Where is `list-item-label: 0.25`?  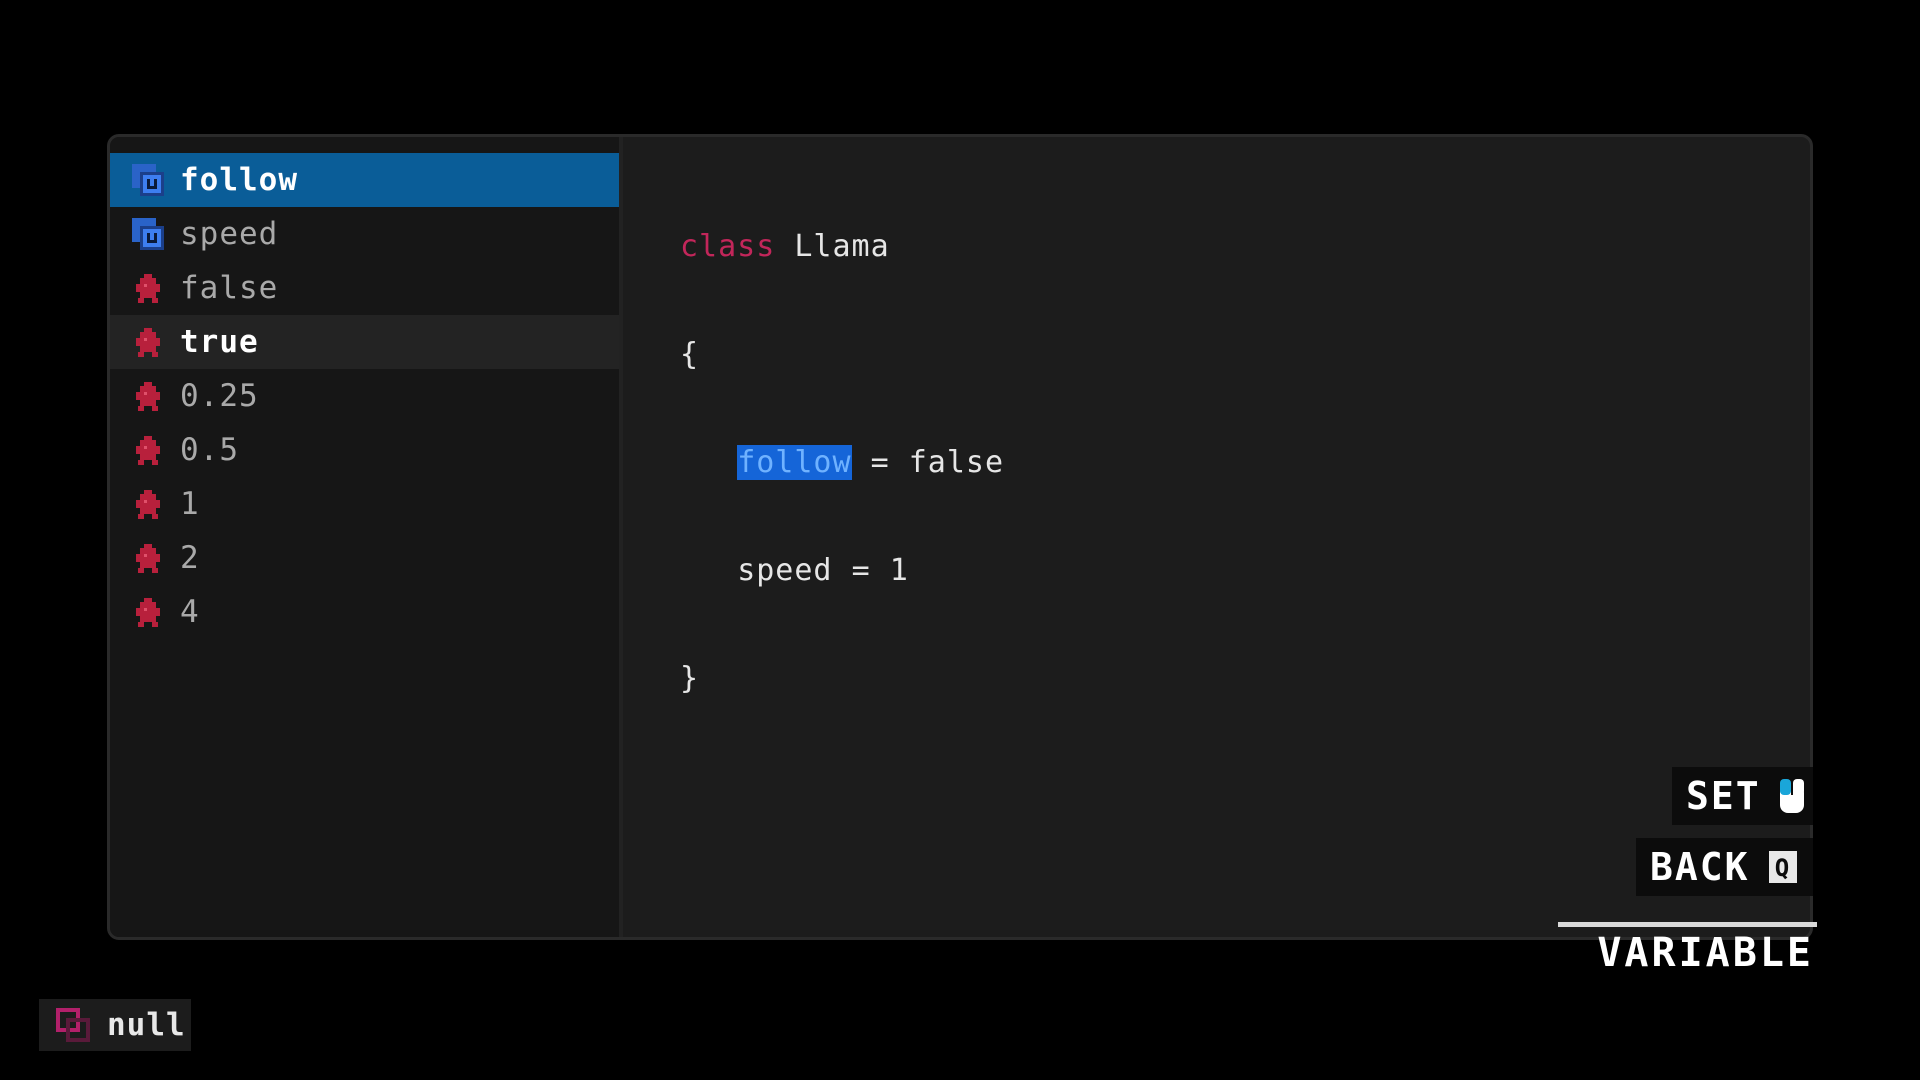
list-item-label: 0.25 is located at coordinates (219, 396).